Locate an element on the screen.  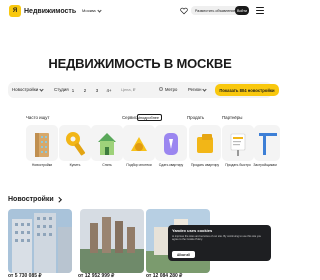
rooms-1: 1 is located at coordinates (73, 90).